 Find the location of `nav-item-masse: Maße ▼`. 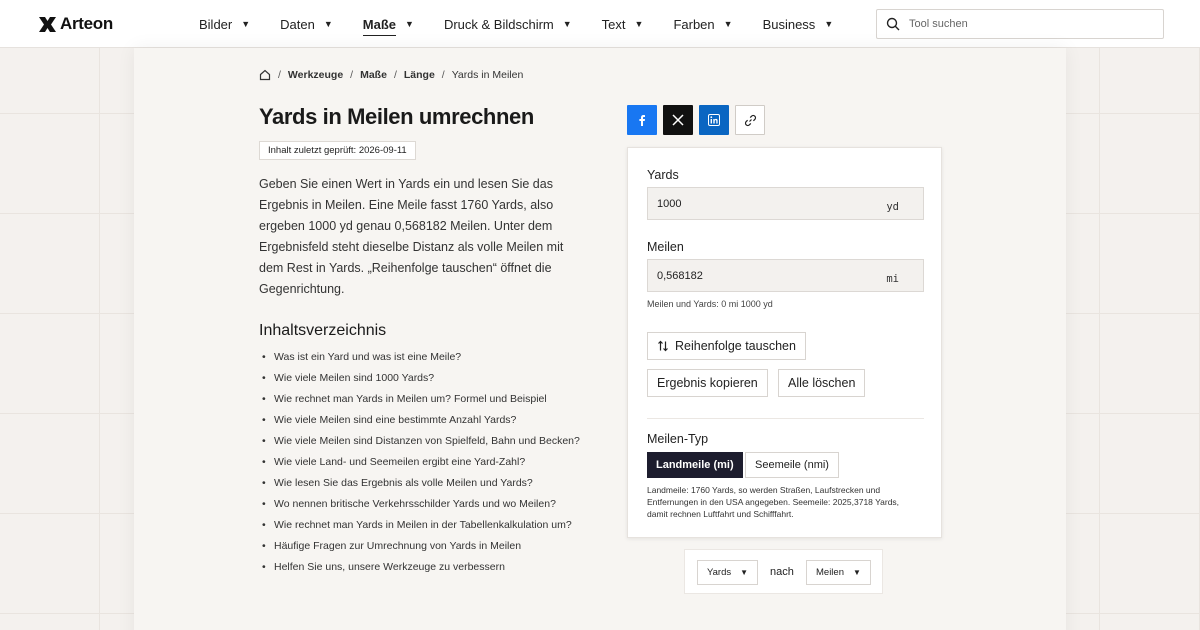

nav-item-masse: Maße ▼ is located at coordinates (388, 24).